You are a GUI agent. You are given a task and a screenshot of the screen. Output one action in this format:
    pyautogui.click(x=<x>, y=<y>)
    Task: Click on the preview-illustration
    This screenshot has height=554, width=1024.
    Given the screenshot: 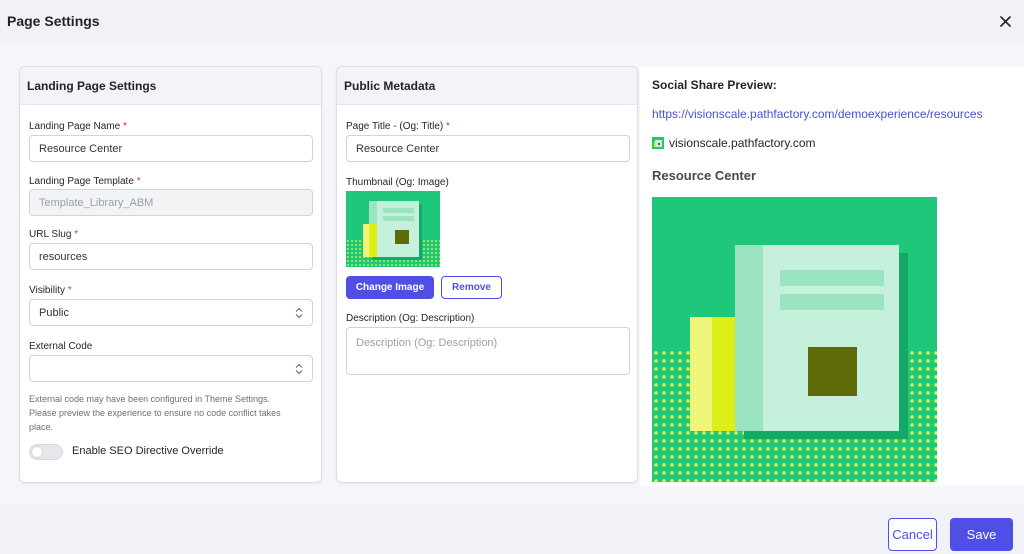 What is the action you would take?
    pyautogui.click(x=794, y=339)
    